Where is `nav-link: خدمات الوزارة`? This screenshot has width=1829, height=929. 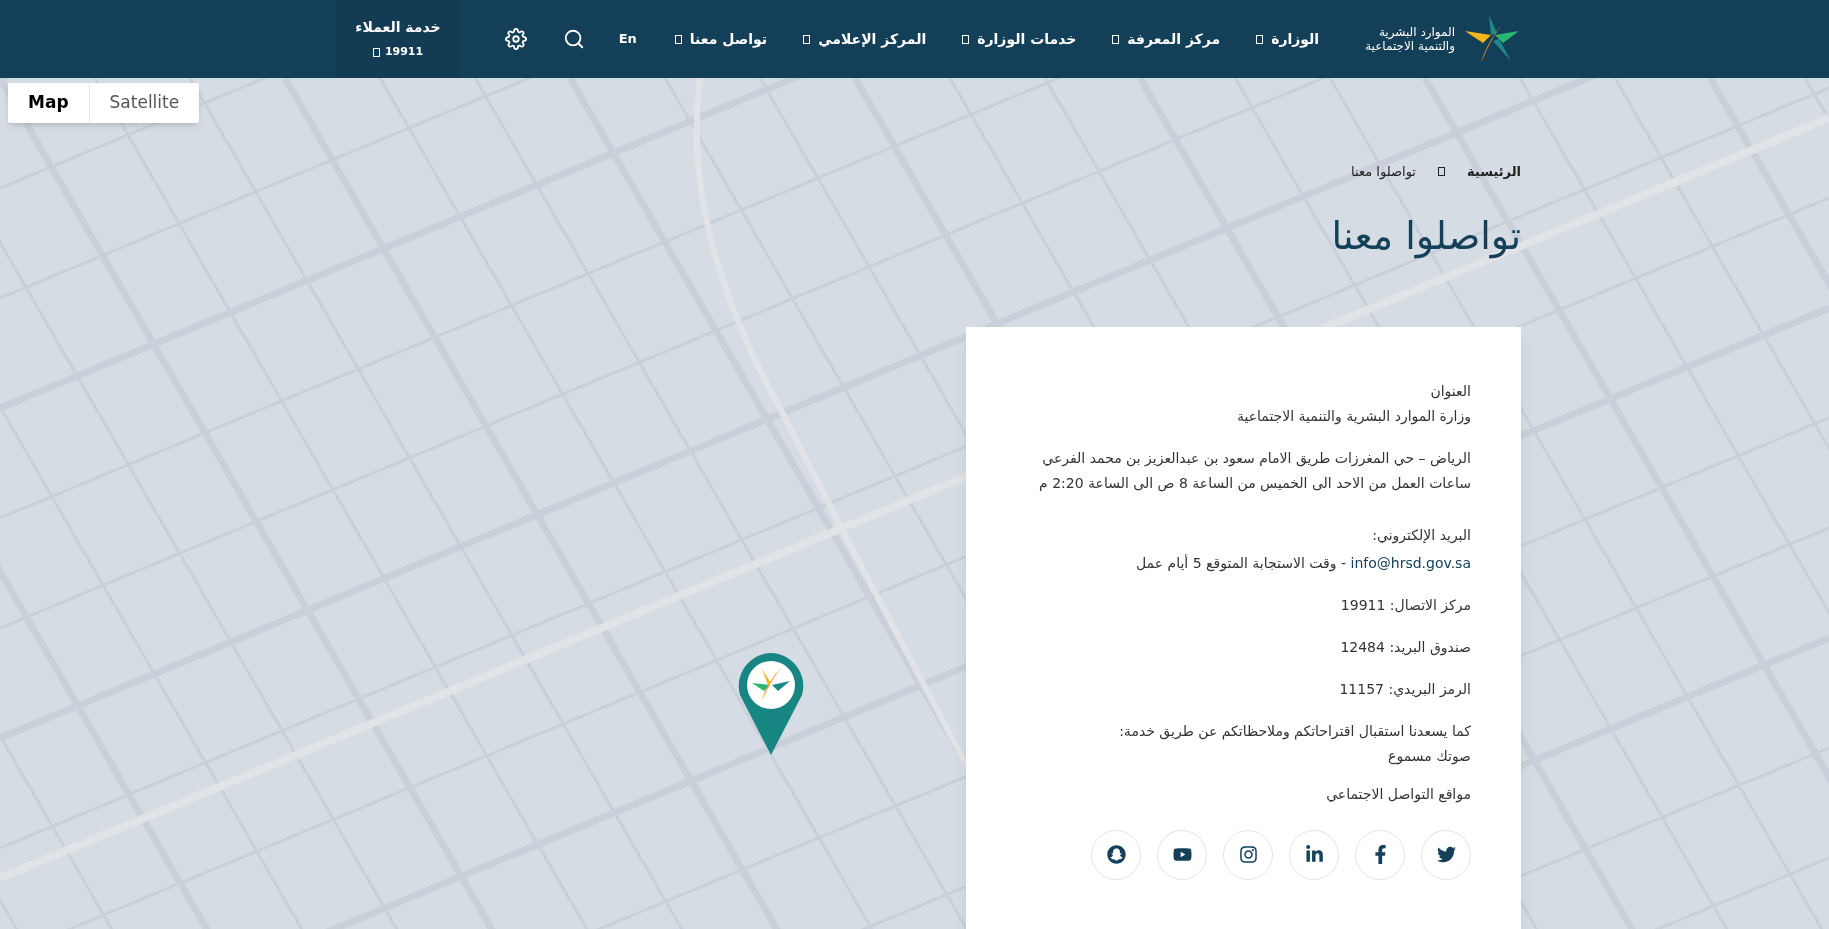 nav-link: خدمات الوزارة is located at coordinates (1019, 39).